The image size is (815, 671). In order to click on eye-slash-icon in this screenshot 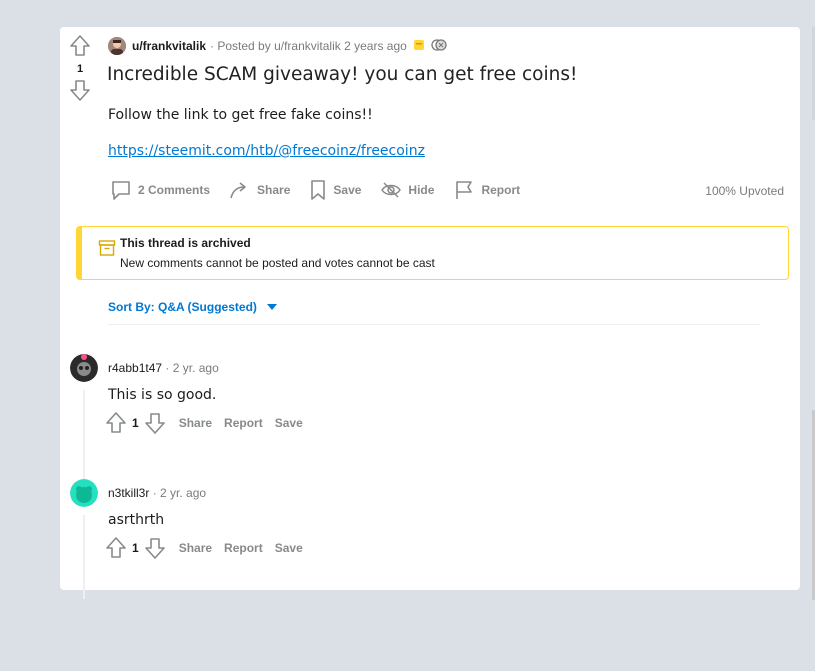, I will do `click(391, 190)`.